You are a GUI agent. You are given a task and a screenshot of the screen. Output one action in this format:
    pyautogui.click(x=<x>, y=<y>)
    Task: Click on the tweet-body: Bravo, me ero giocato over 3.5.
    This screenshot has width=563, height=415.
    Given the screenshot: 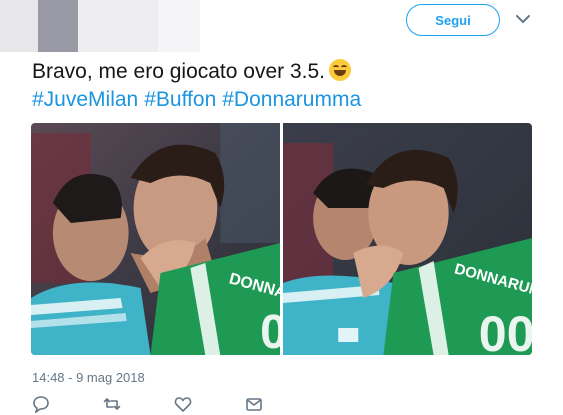 What is the action you would take?
    pyautogui.click(x=178, y=71)
    